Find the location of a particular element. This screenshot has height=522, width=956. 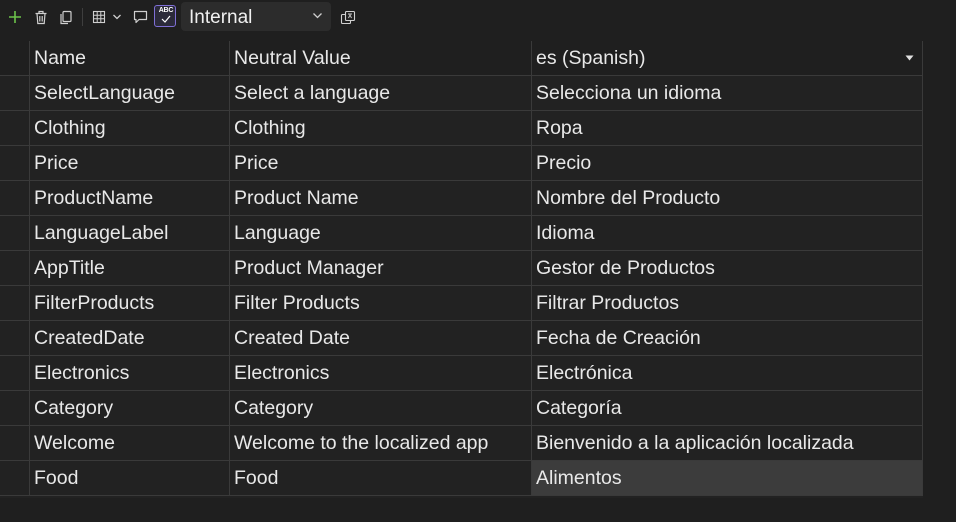

cell-spanish-value: Categoría is located at coordinates (727, 408).